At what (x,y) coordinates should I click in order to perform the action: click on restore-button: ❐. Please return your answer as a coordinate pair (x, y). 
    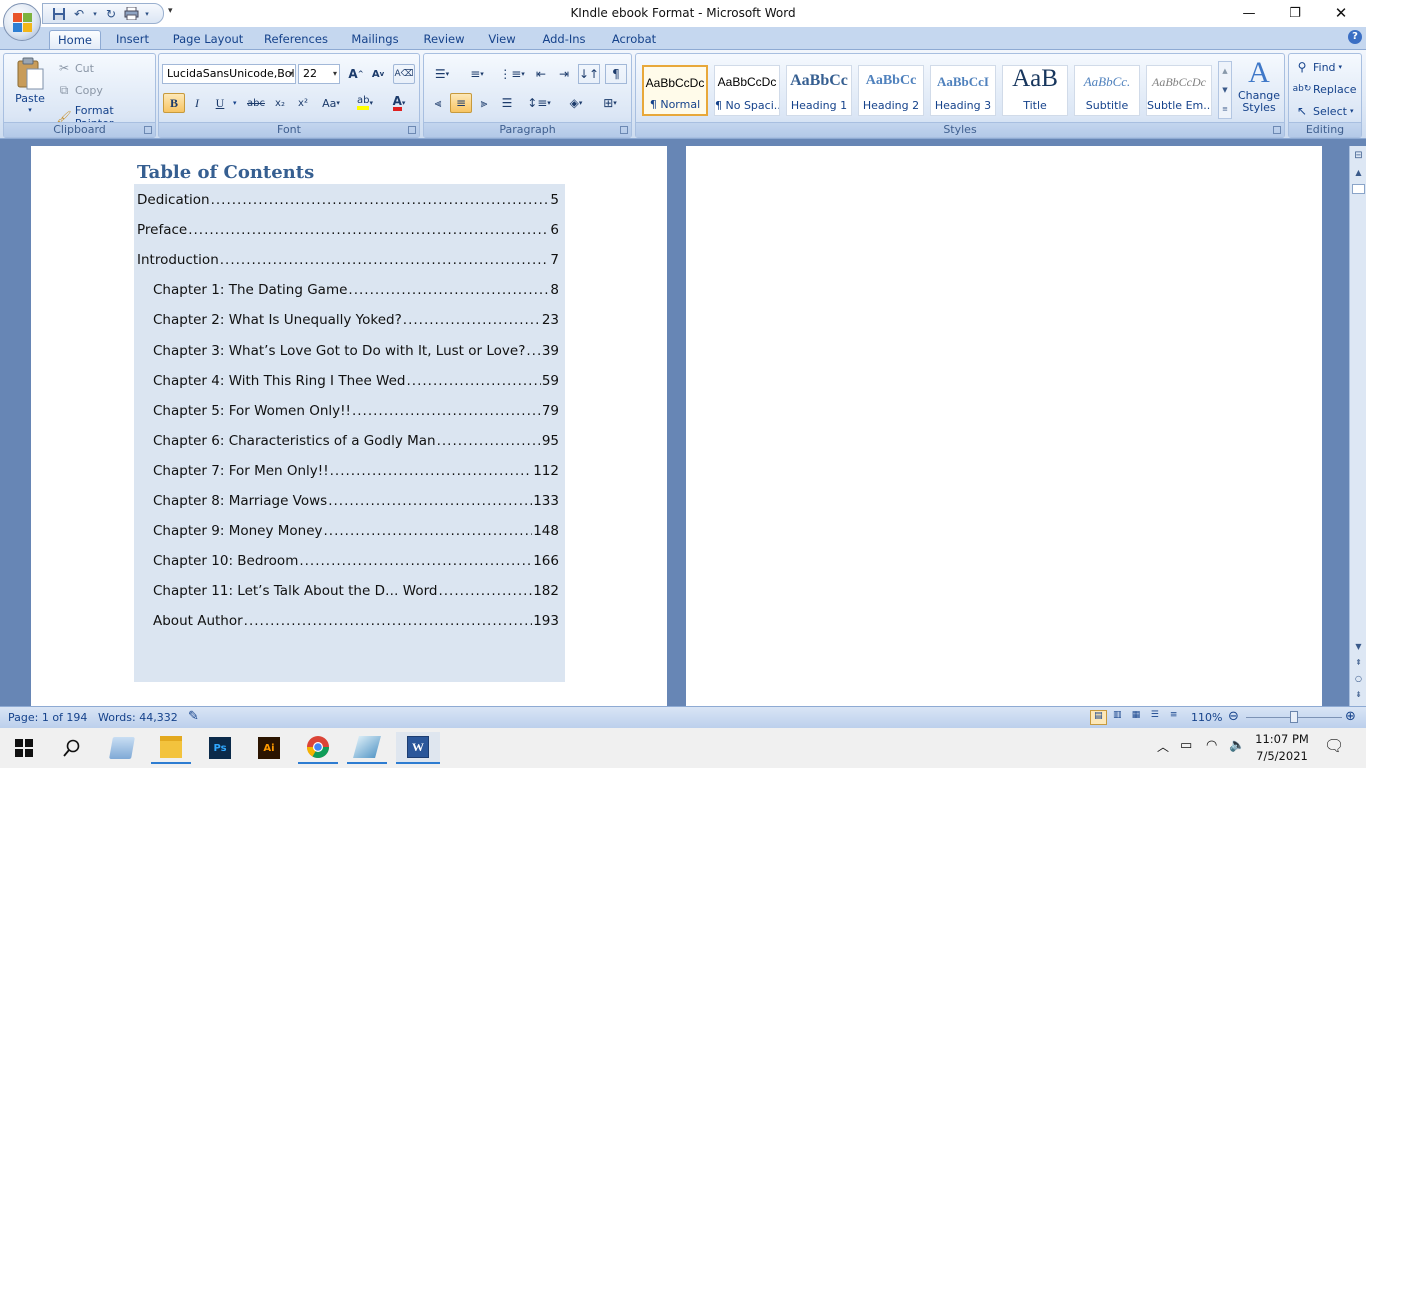
    Looking at the image, I should click on (1295, 13).